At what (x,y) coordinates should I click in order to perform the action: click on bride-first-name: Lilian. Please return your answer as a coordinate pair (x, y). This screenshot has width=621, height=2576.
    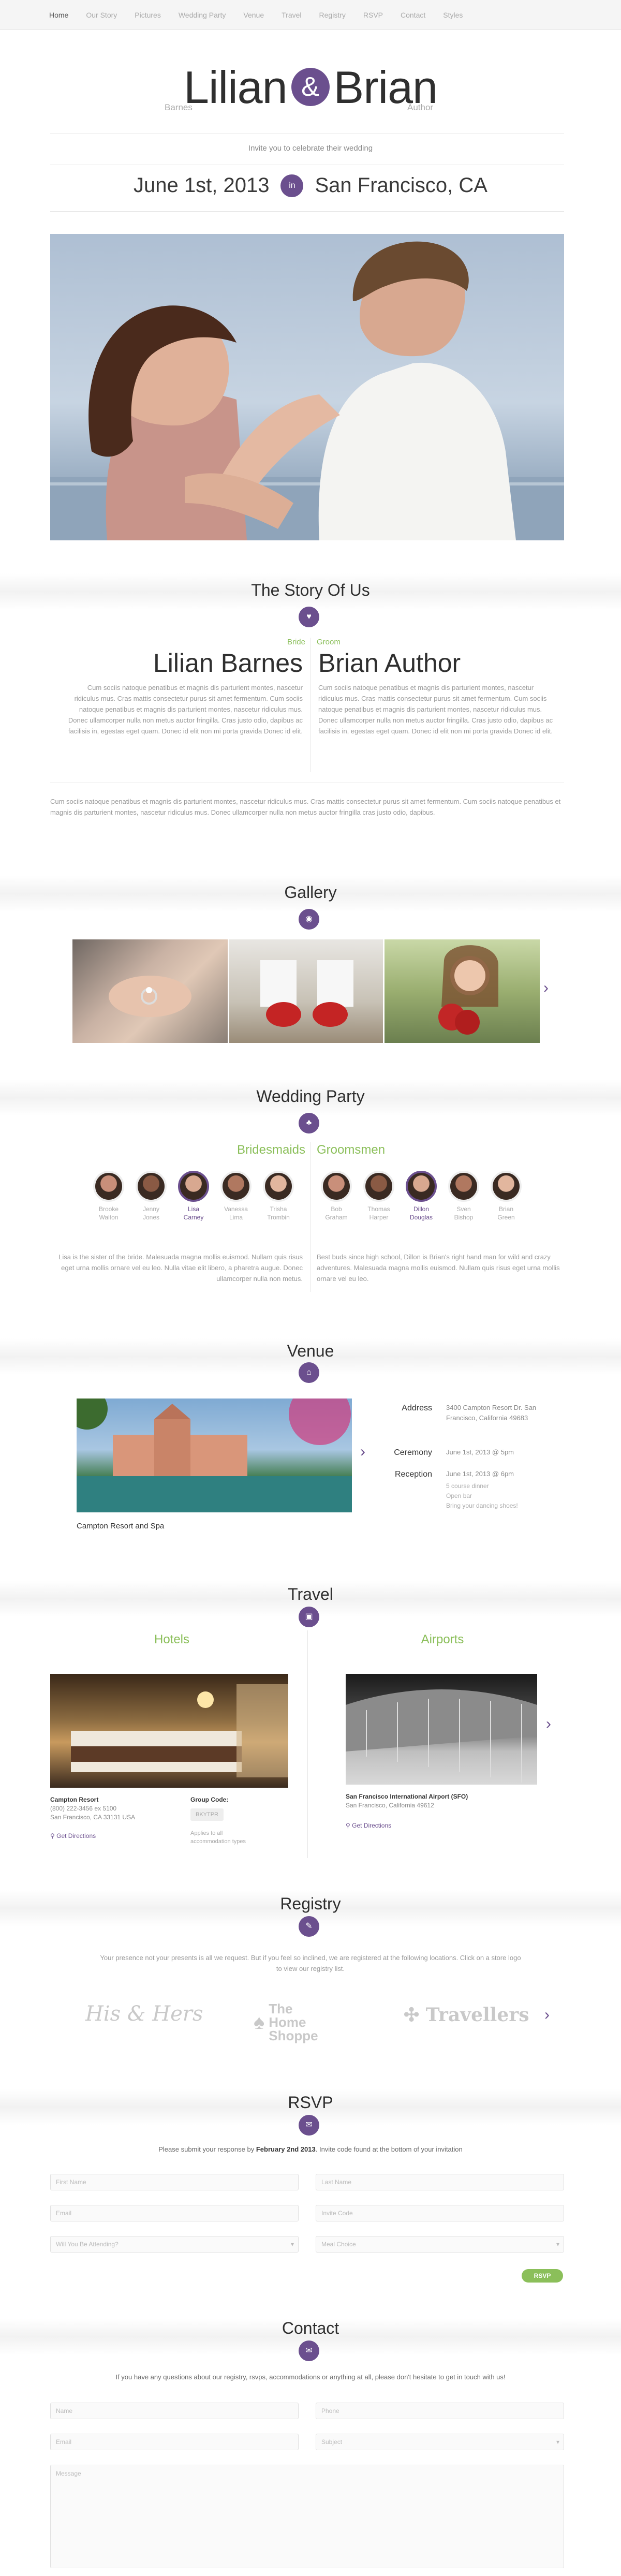
    Looking at the image, I should click on (235, 87).